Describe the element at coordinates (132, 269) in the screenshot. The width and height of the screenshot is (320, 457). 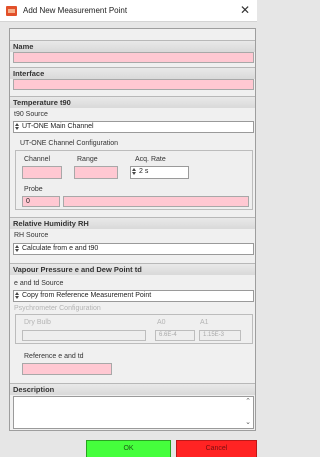
I see `vapour-section-header: Vapour Pressure e and Dew Point td` at that location.